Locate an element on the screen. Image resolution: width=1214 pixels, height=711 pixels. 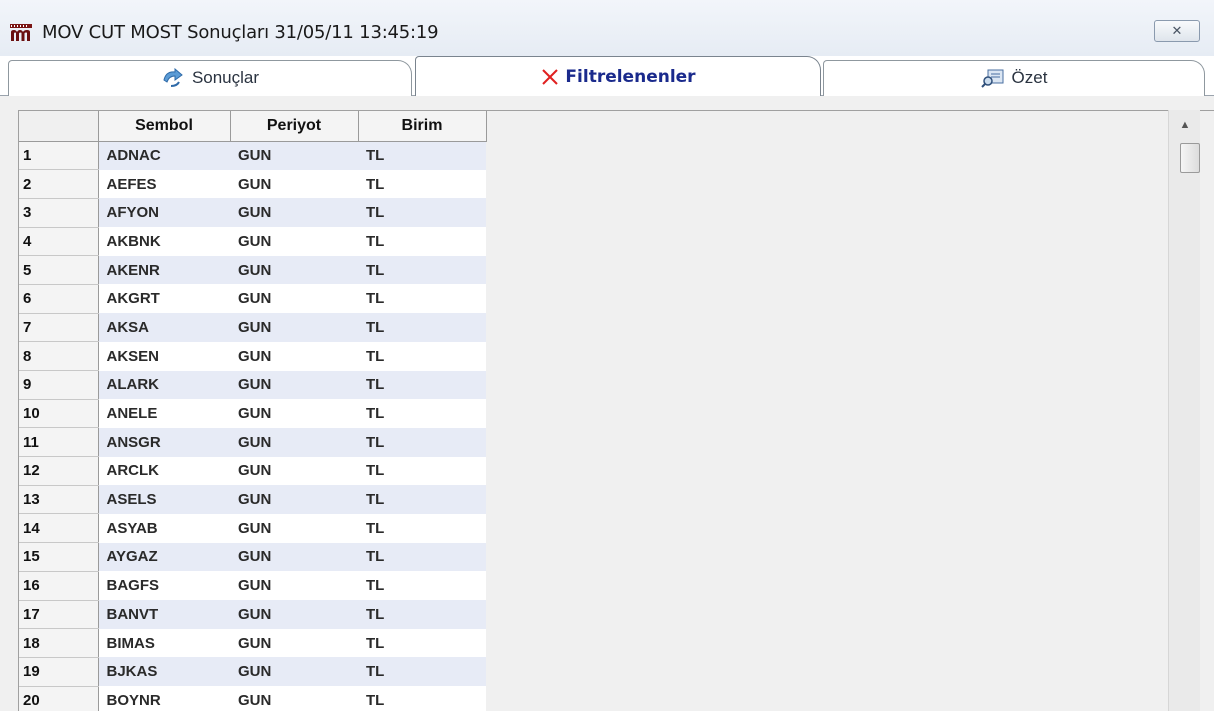
close-button: ✕ is located at coordinates (1177, 31).